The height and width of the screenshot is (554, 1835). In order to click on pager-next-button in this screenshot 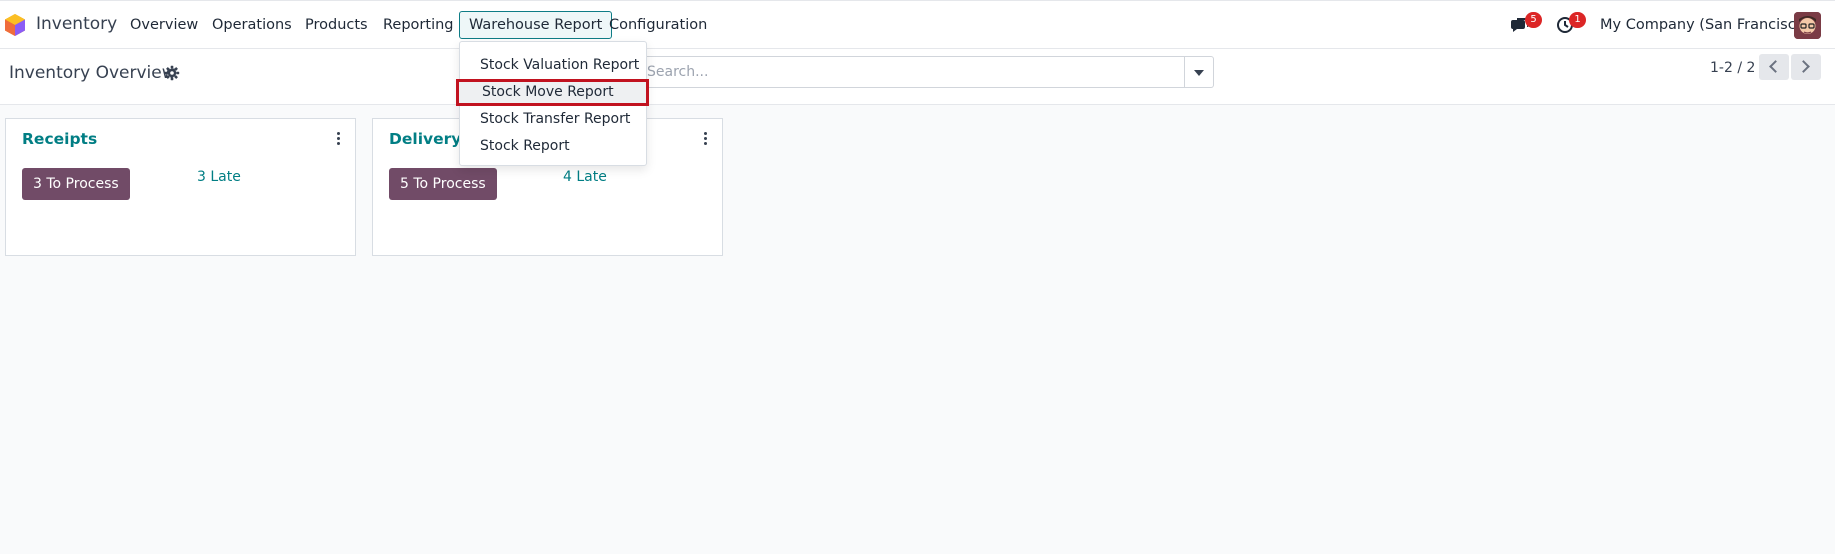, I will do `click(1806, 67)`.